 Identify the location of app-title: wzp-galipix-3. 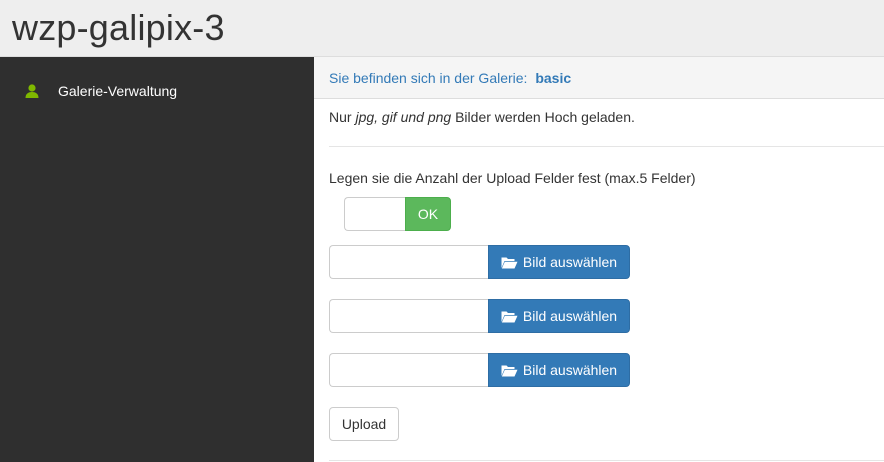
(118, 27).